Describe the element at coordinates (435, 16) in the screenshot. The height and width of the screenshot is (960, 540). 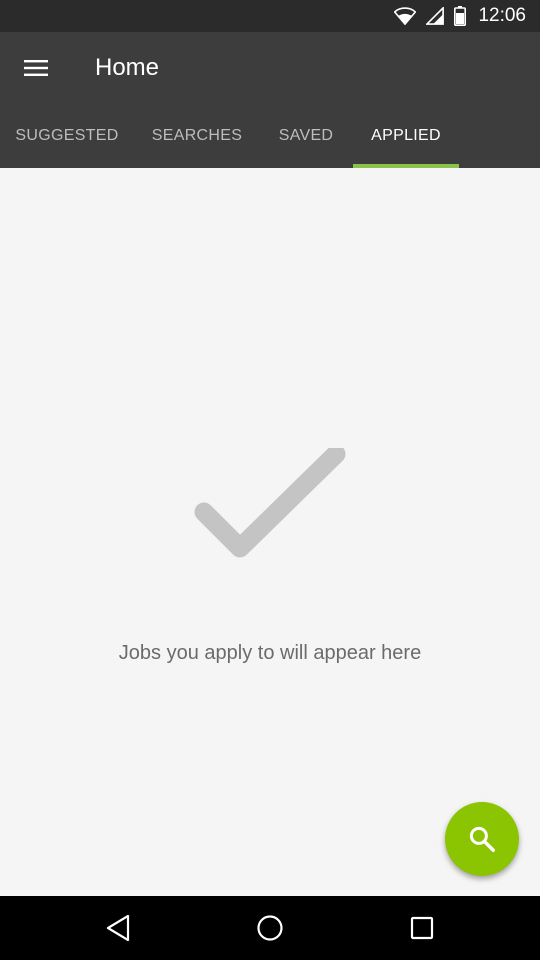
I see `signal-icon` at that location.